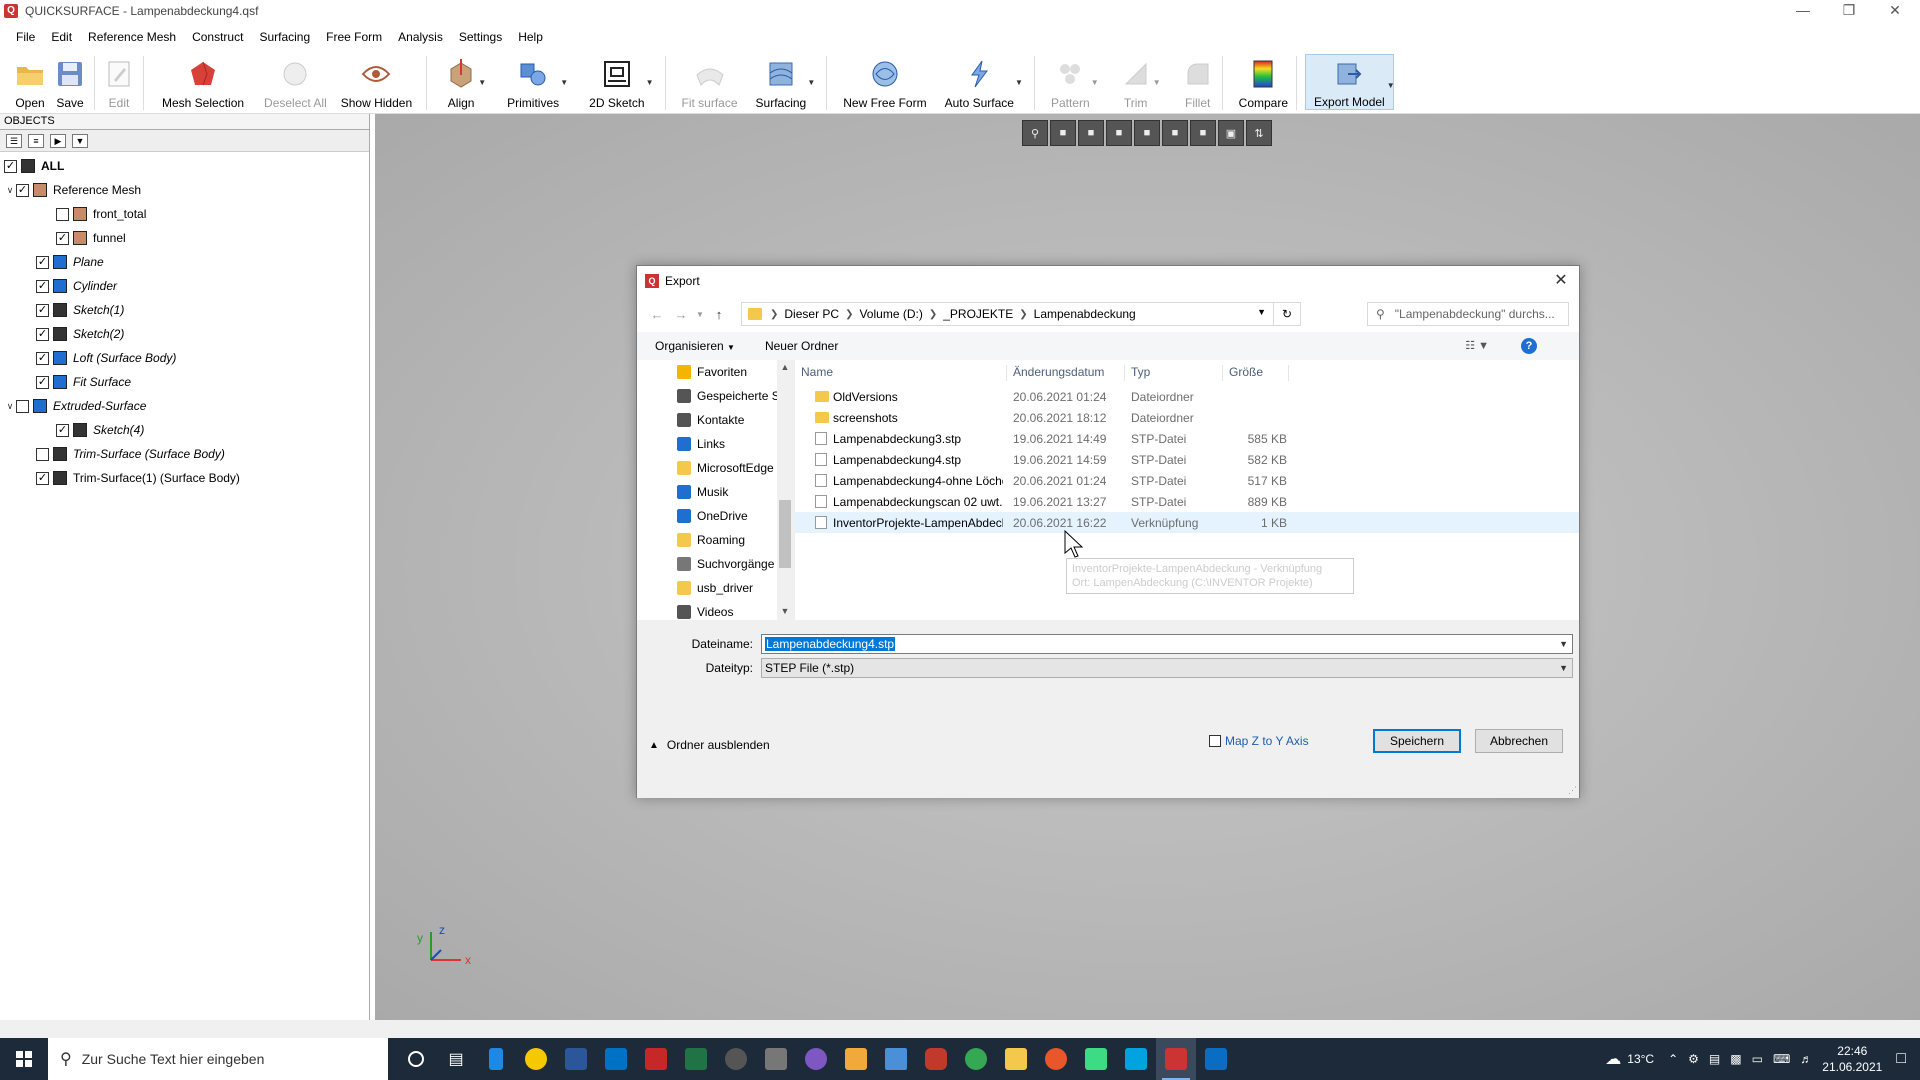  Describe the element at coordinates (1056, 1059) in the screenshot. I see `taskbar-app-fusion-icon` at that location.